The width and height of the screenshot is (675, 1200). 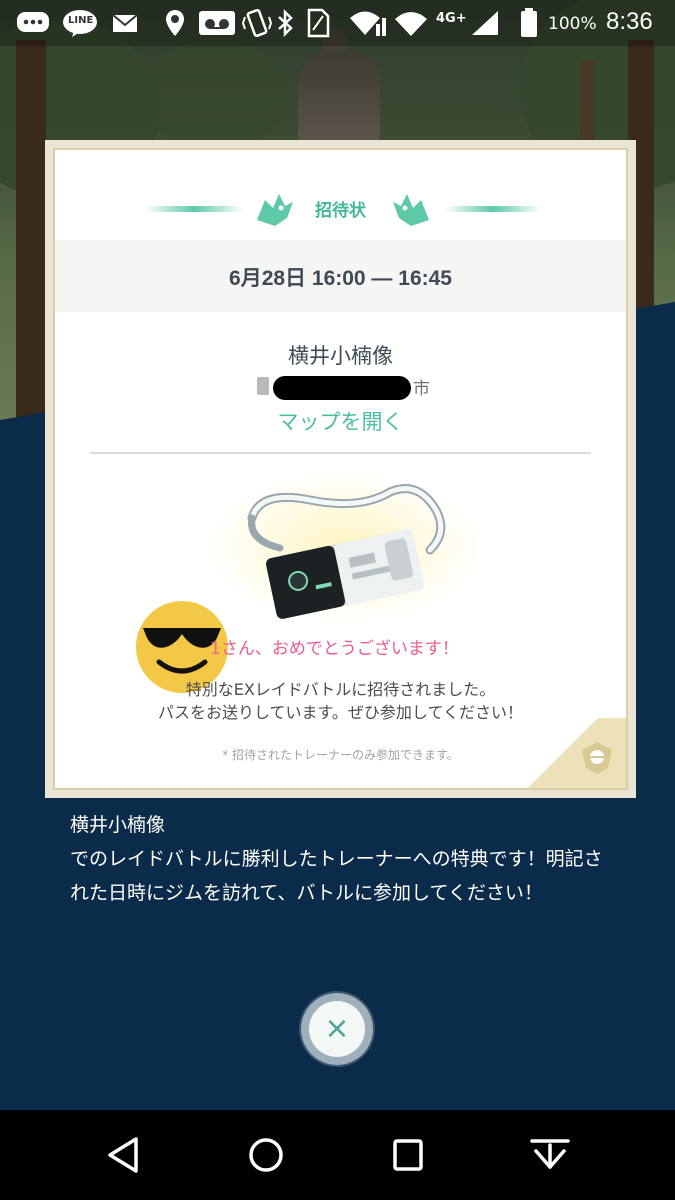 What do you see at coordinates (411, 23) in the screenshot?
I see `wifi-icon` at bounding box center [411, 23].